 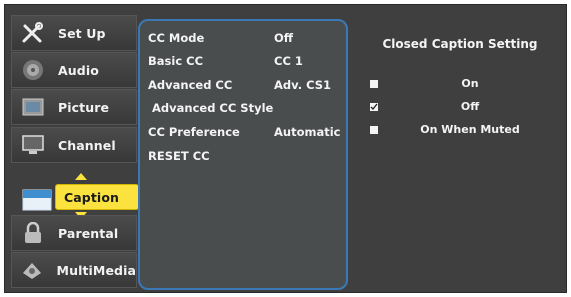 I want to click on sidebar-item-label: Audio, so click(x=78, y=70).